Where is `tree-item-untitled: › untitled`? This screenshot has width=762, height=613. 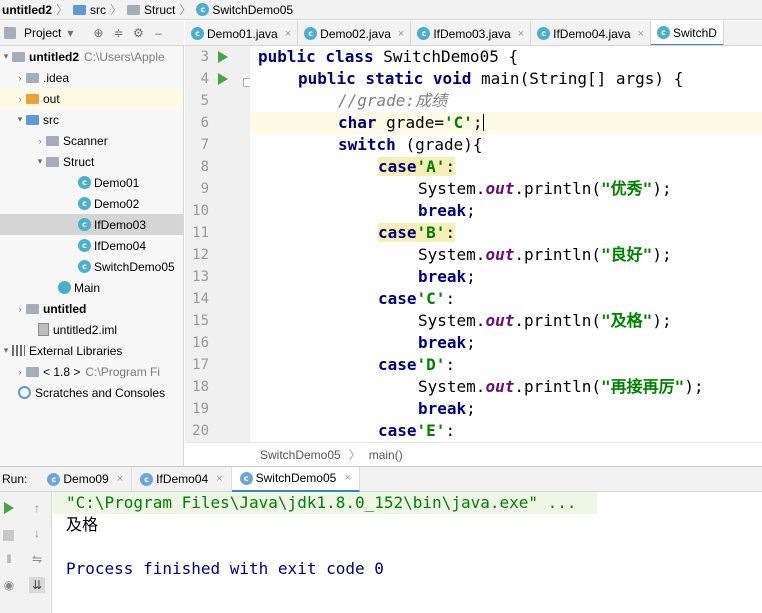 tree-item-untitled: › untitled is located at coordinates (91, 308).